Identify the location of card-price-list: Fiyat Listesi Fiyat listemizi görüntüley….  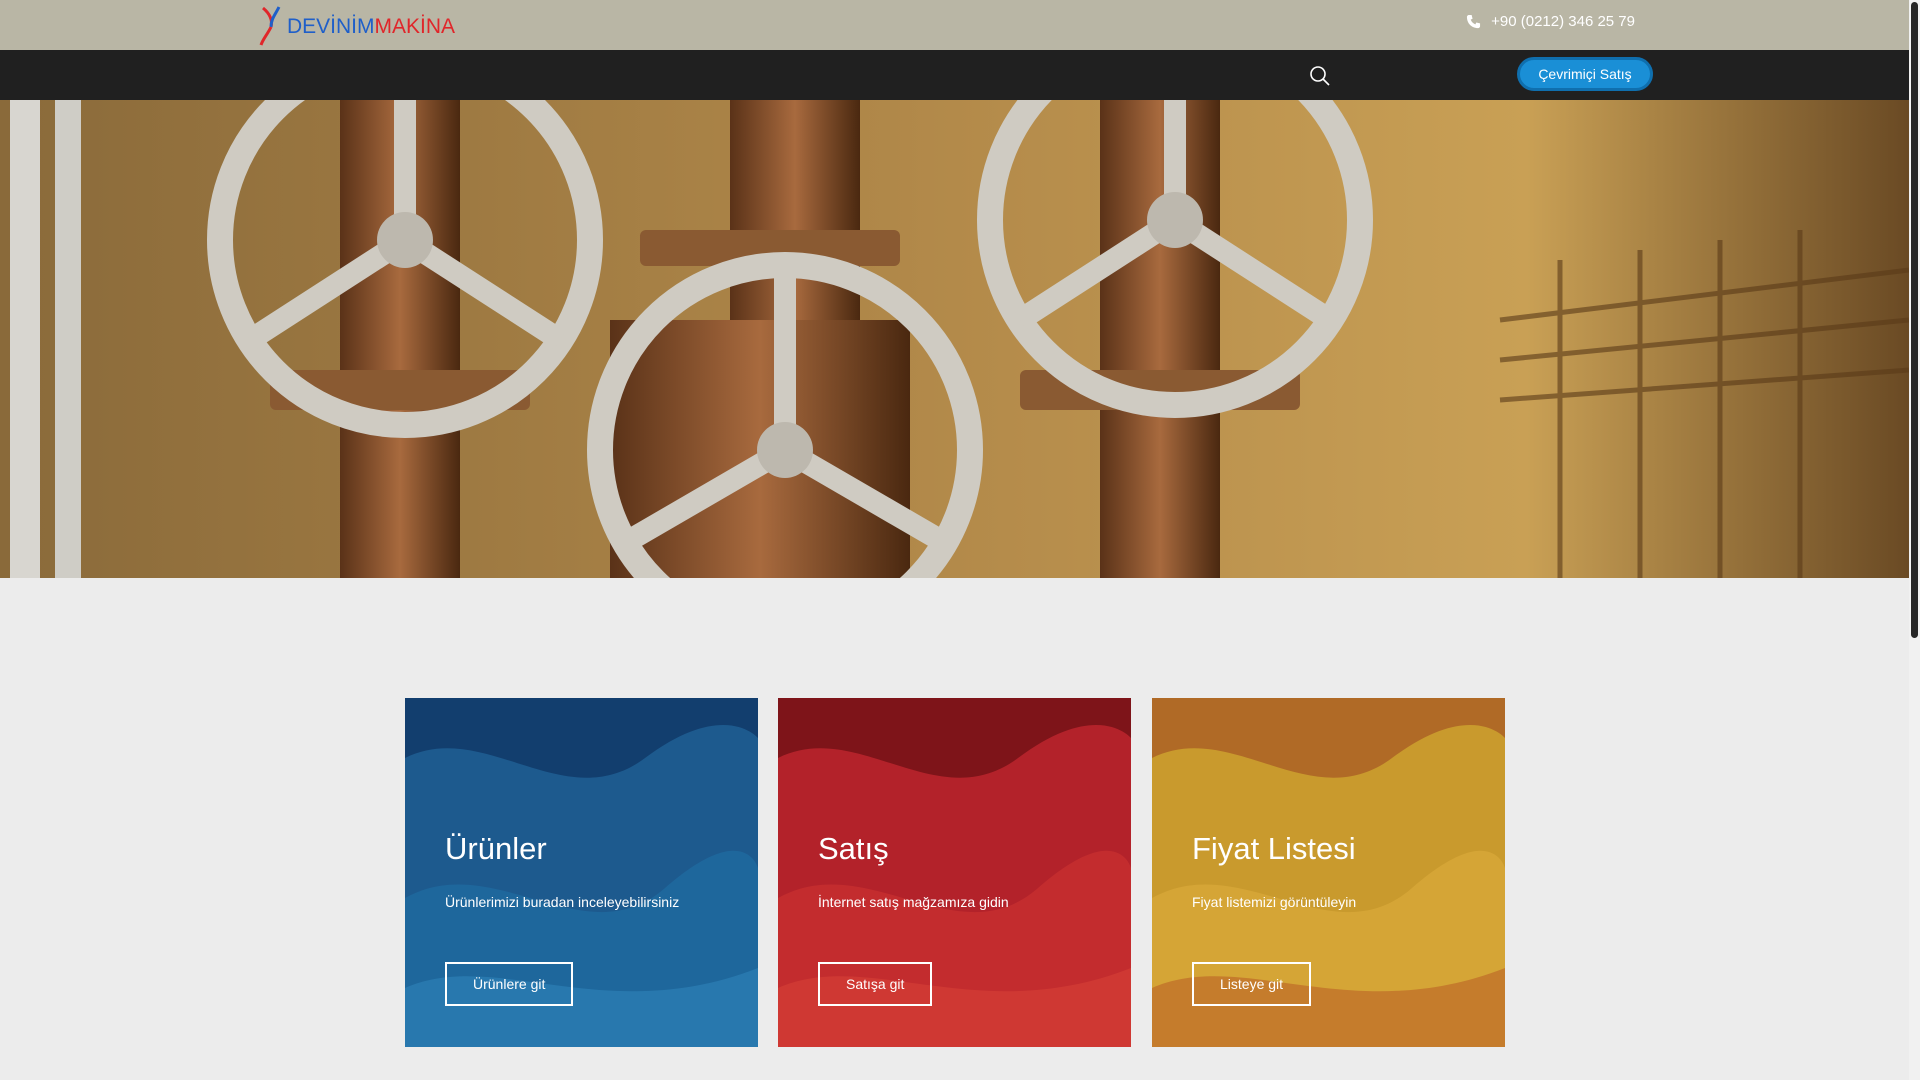
(1328, 872).